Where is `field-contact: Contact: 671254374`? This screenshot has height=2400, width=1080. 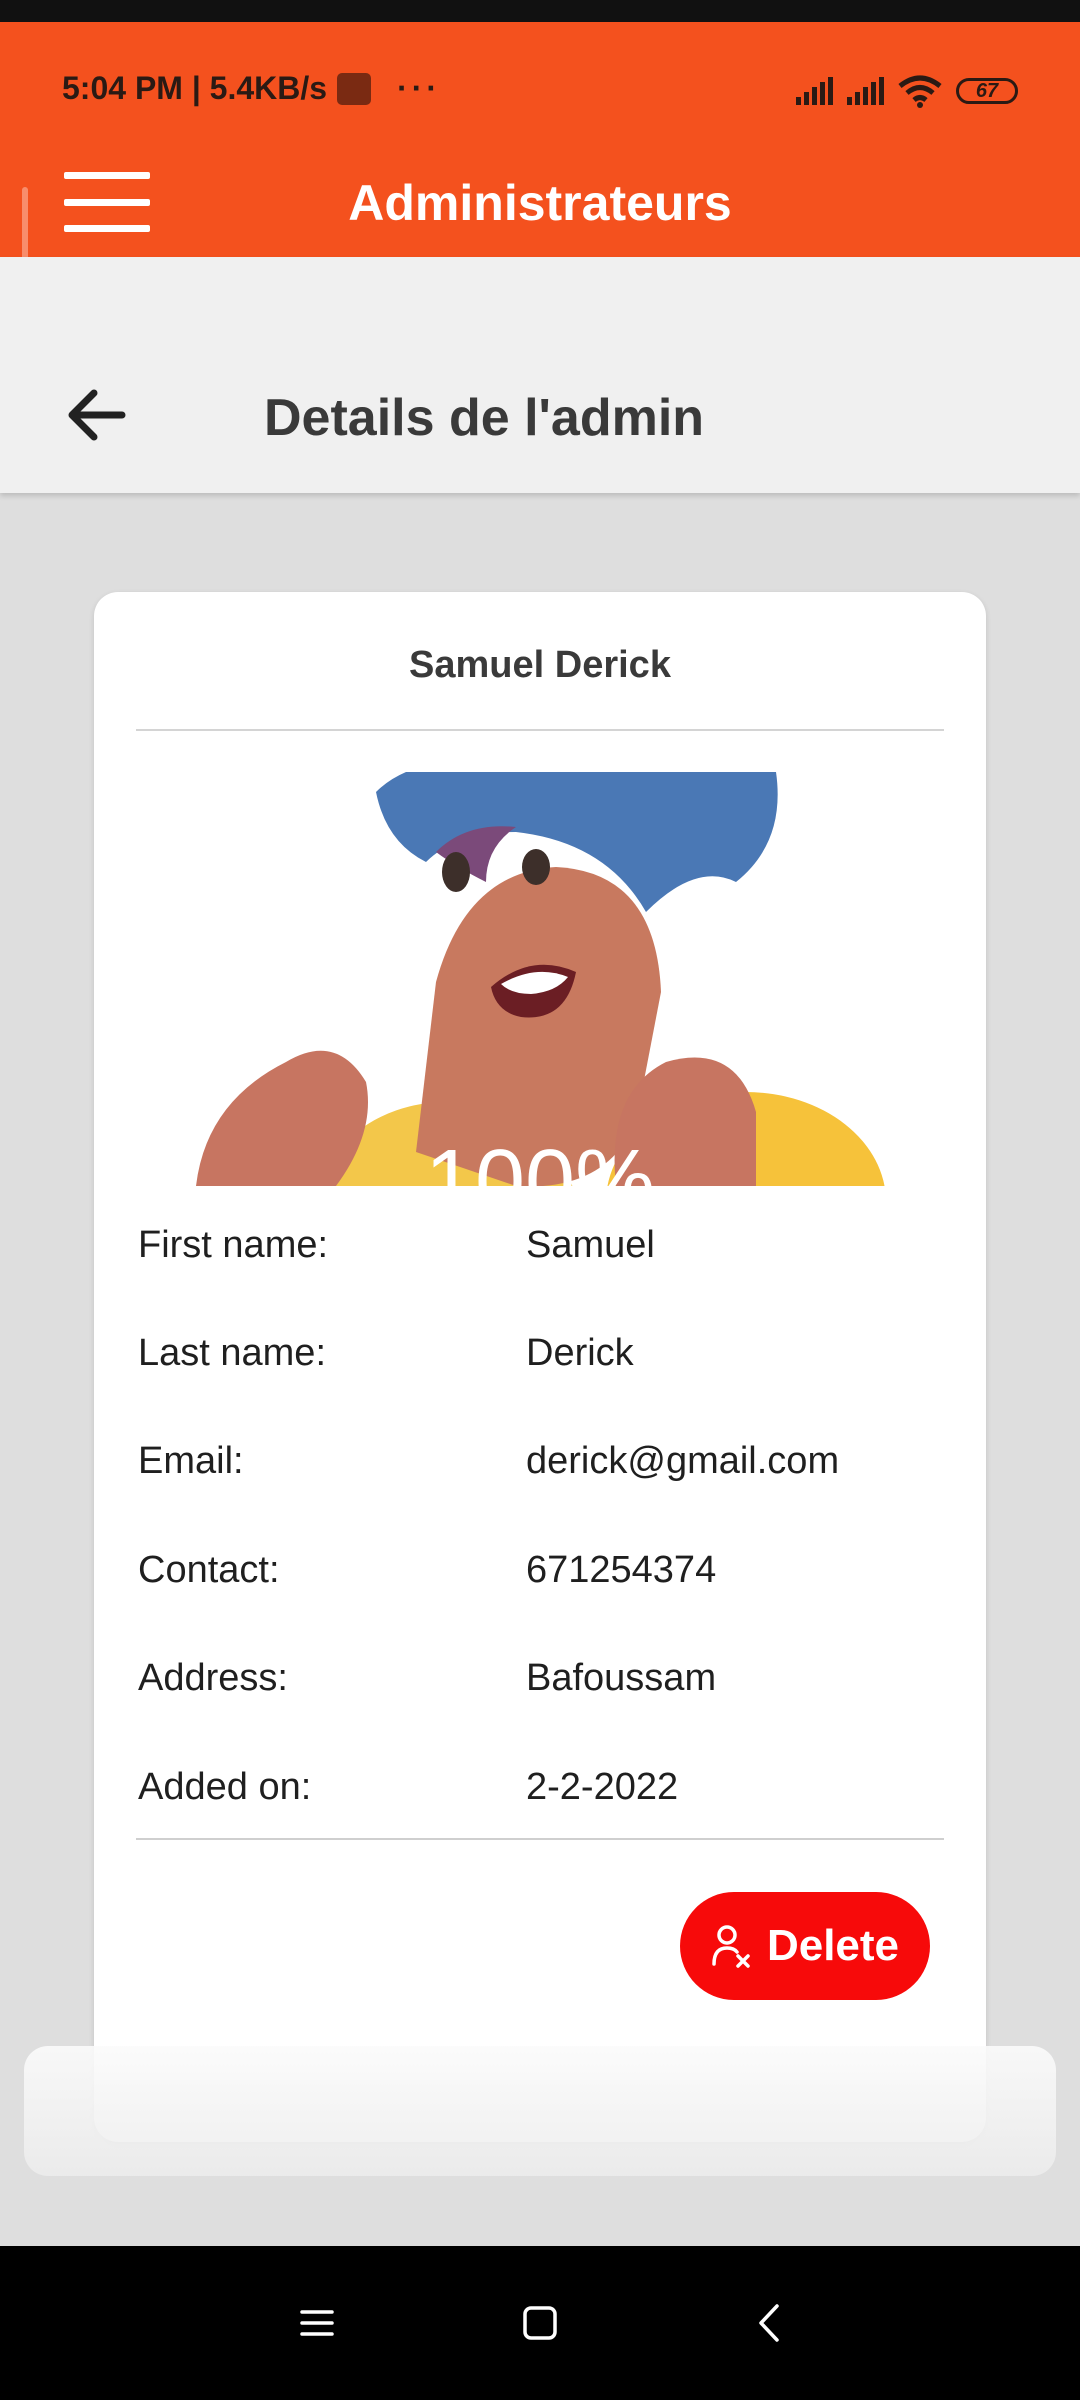 field-contact: Contact: 671254374 is located at coordinates (542, 1570).